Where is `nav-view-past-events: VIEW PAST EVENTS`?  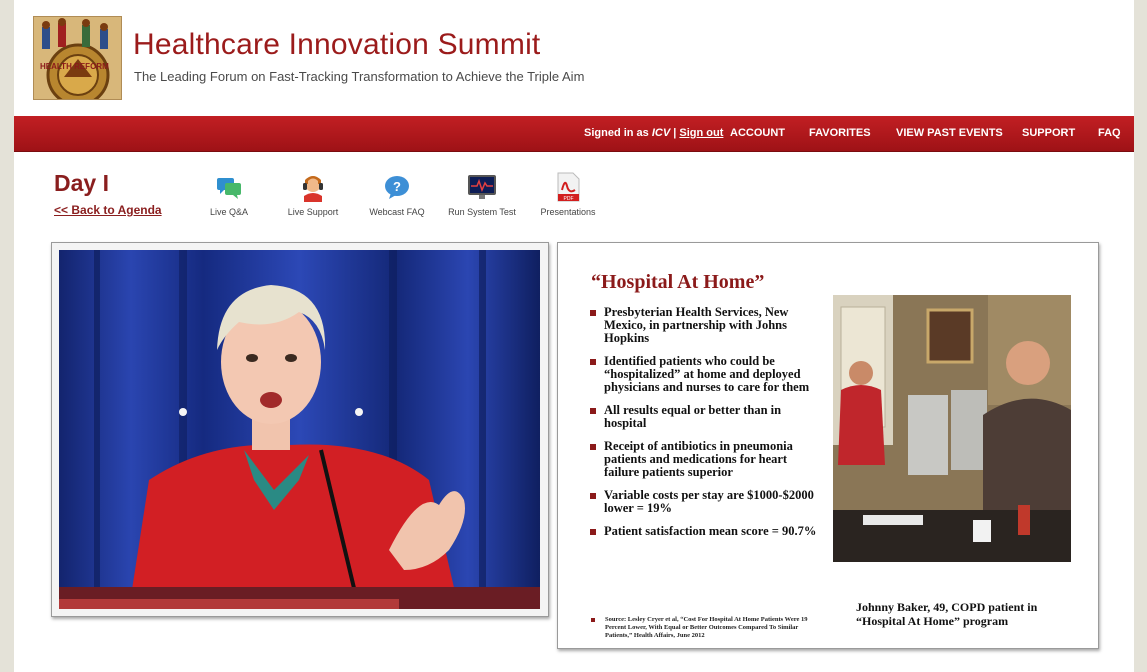 nav-view-past-events: VIEW PAST EVENTS is located at coordinates (949, 133).